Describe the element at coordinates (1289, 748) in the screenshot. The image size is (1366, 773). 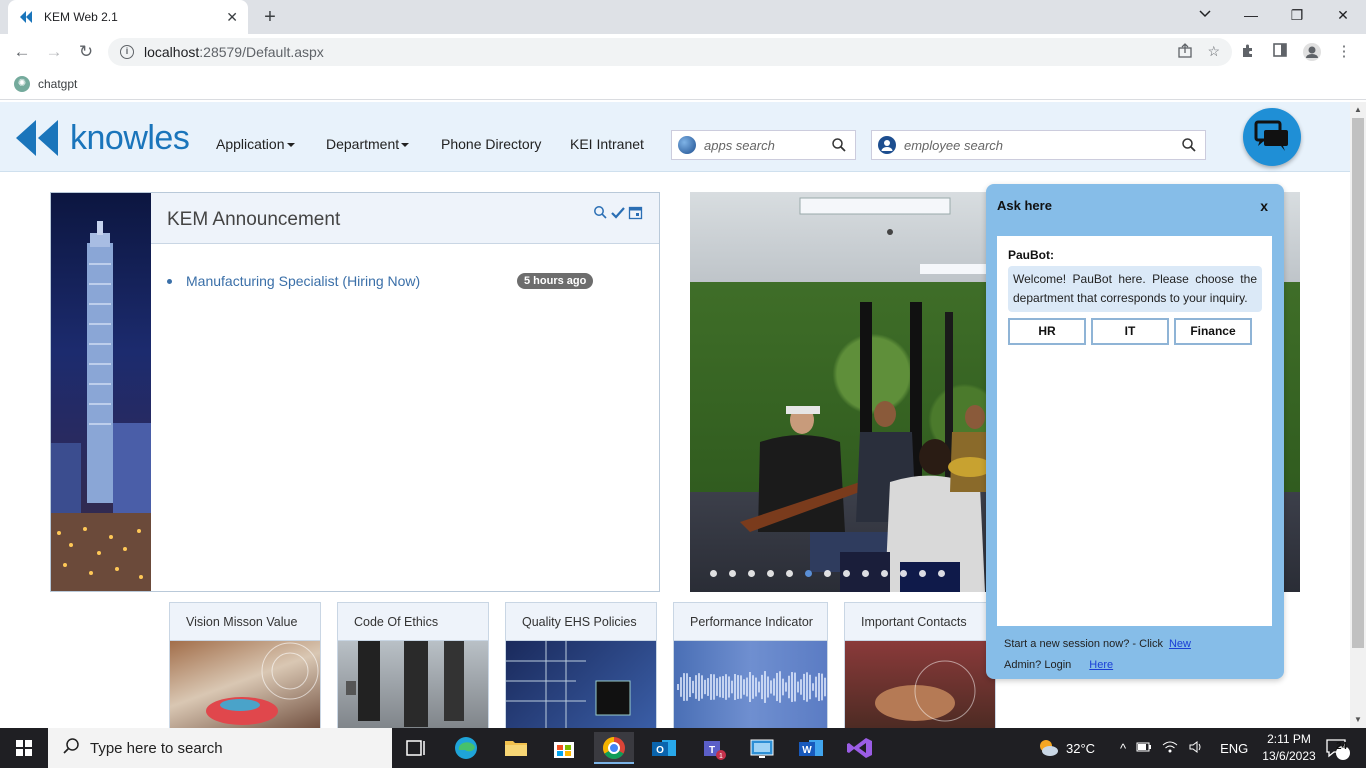
I see `taskbar-clock: 2:11 PM 13/6/2023` at that location.